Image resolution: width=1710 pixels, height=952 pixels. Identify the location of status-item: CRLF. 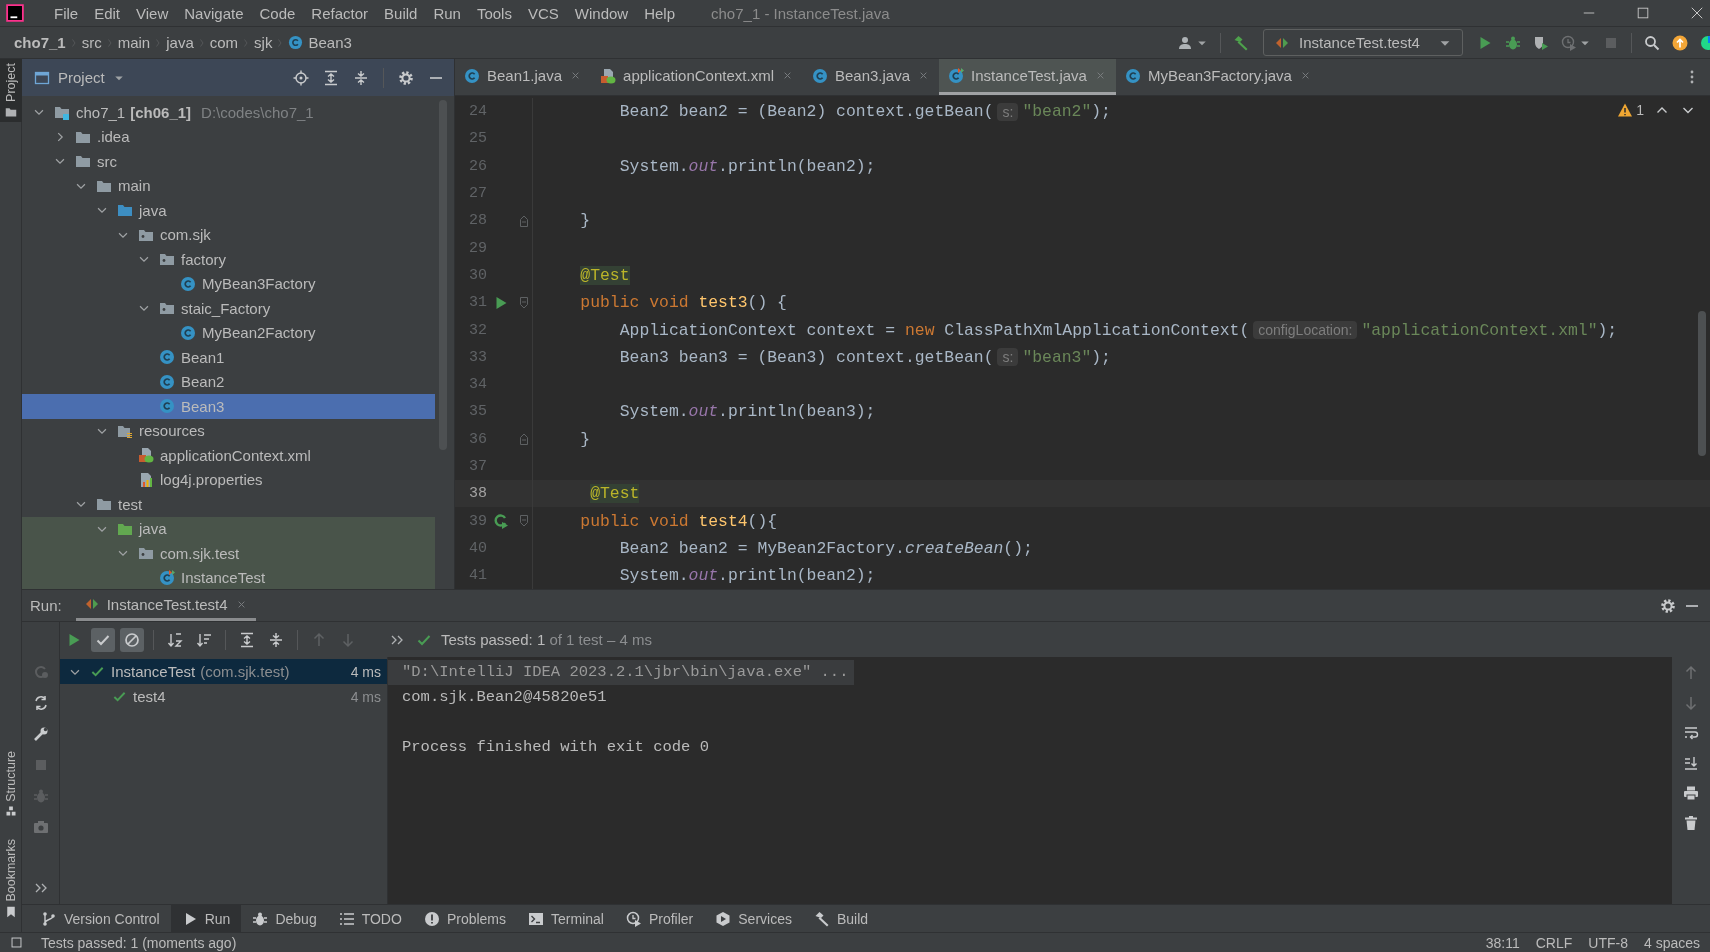
(1554, 942).